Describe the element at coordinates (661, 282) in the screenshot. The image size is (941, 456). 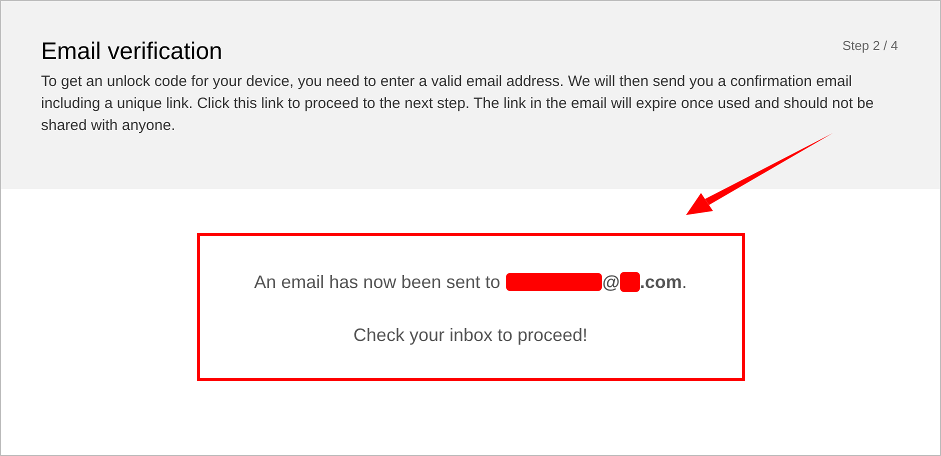
I see `email-text: .com` at that location.